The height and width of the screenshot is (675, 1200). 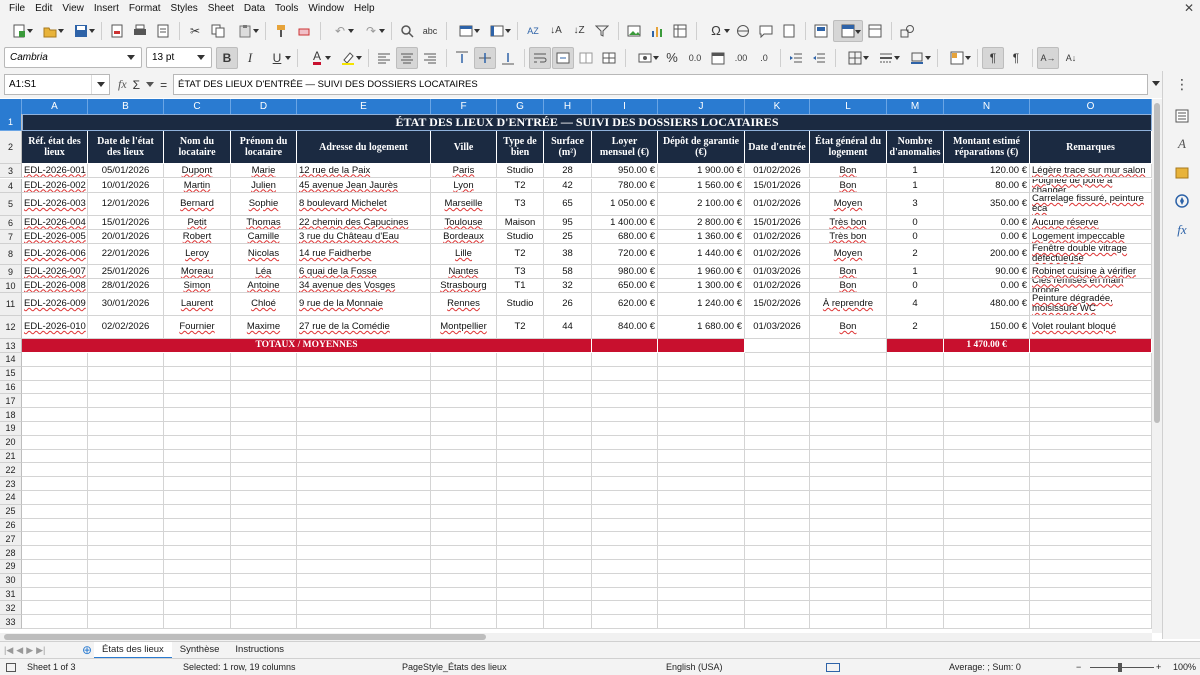 What do you see at coordinates (907, 31) in the screenshot?
I see `show-draw-functions-button` at bounding box center [907, 31].